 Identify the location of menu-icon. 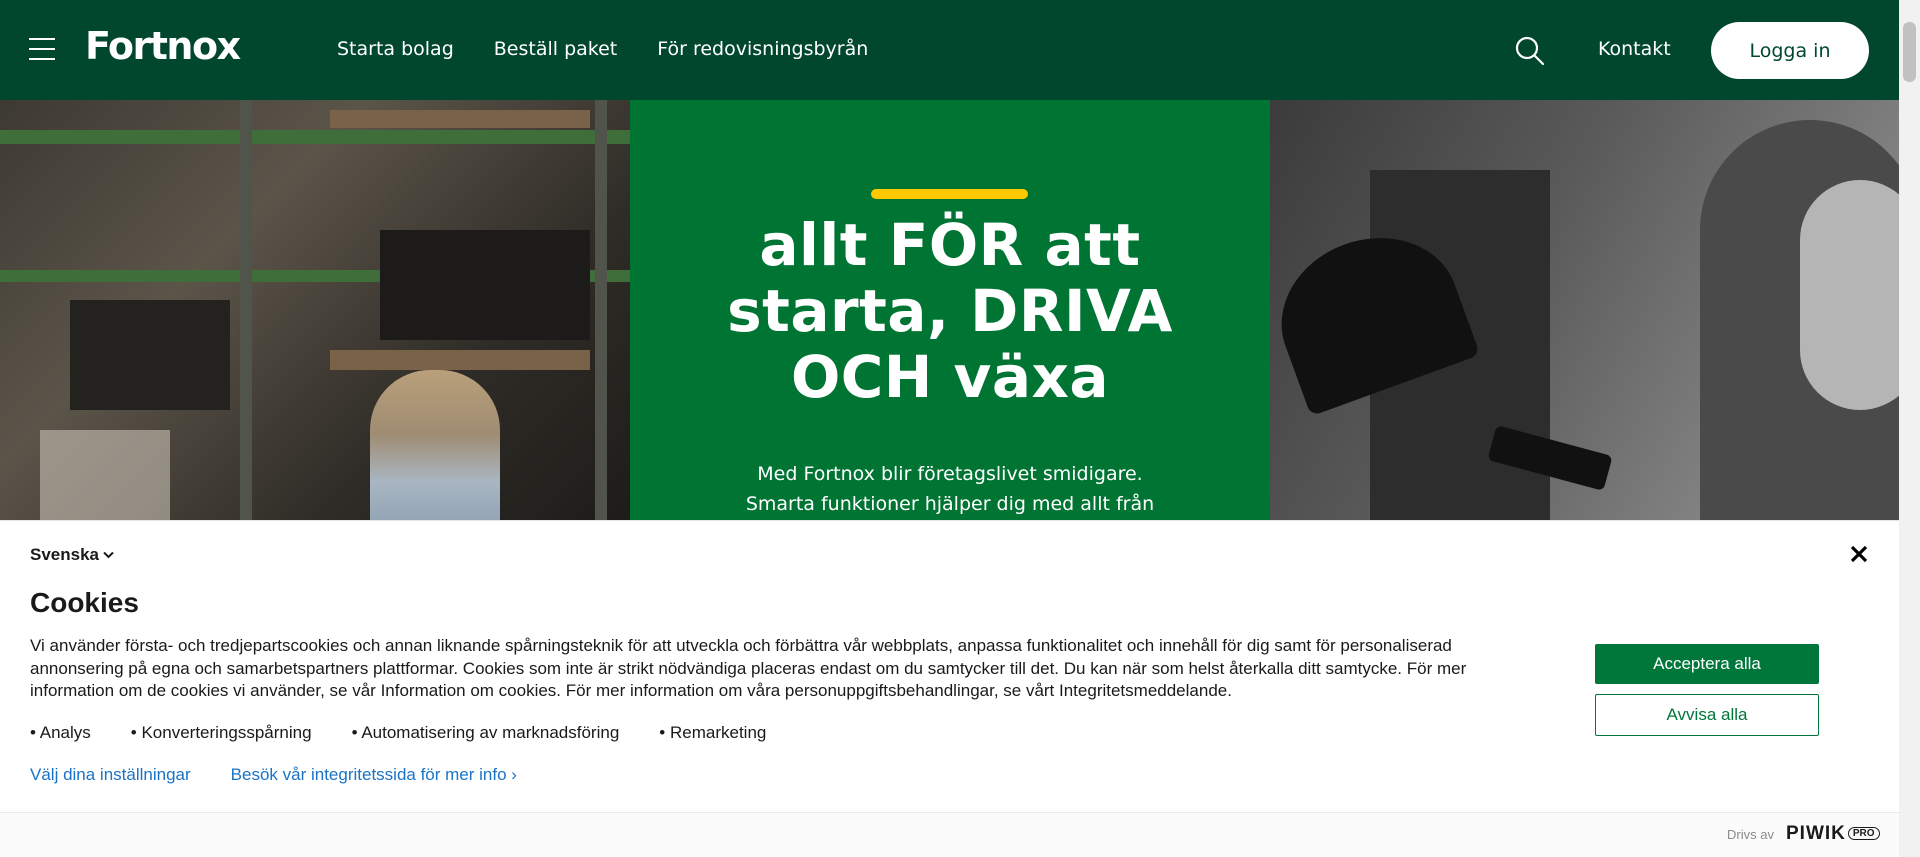
(42, 49).